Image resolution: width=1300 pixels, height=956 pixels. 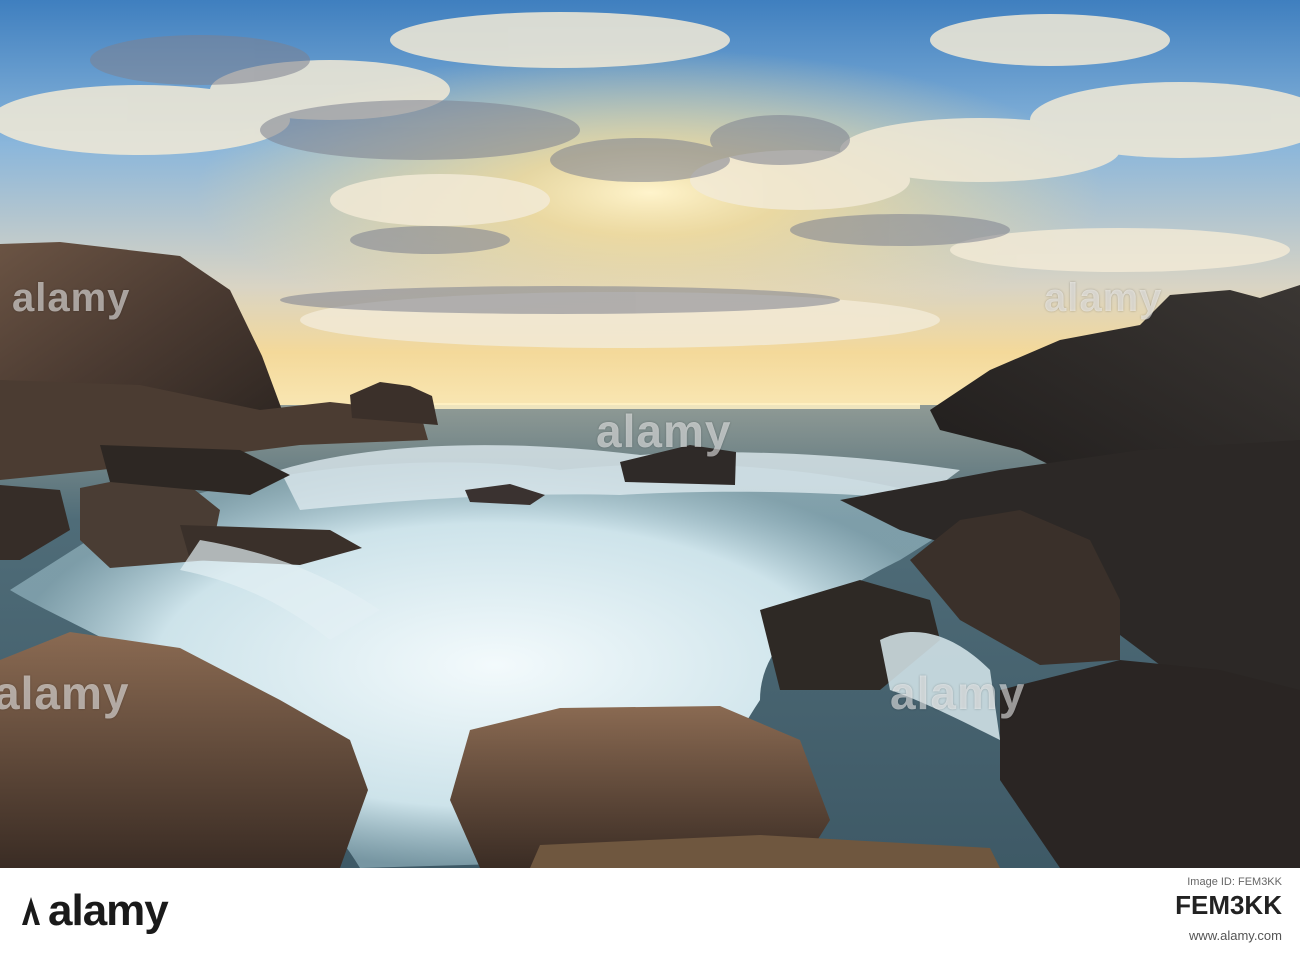 I want to click on image-code: FEM3KK, so click(x=1228, y=905).